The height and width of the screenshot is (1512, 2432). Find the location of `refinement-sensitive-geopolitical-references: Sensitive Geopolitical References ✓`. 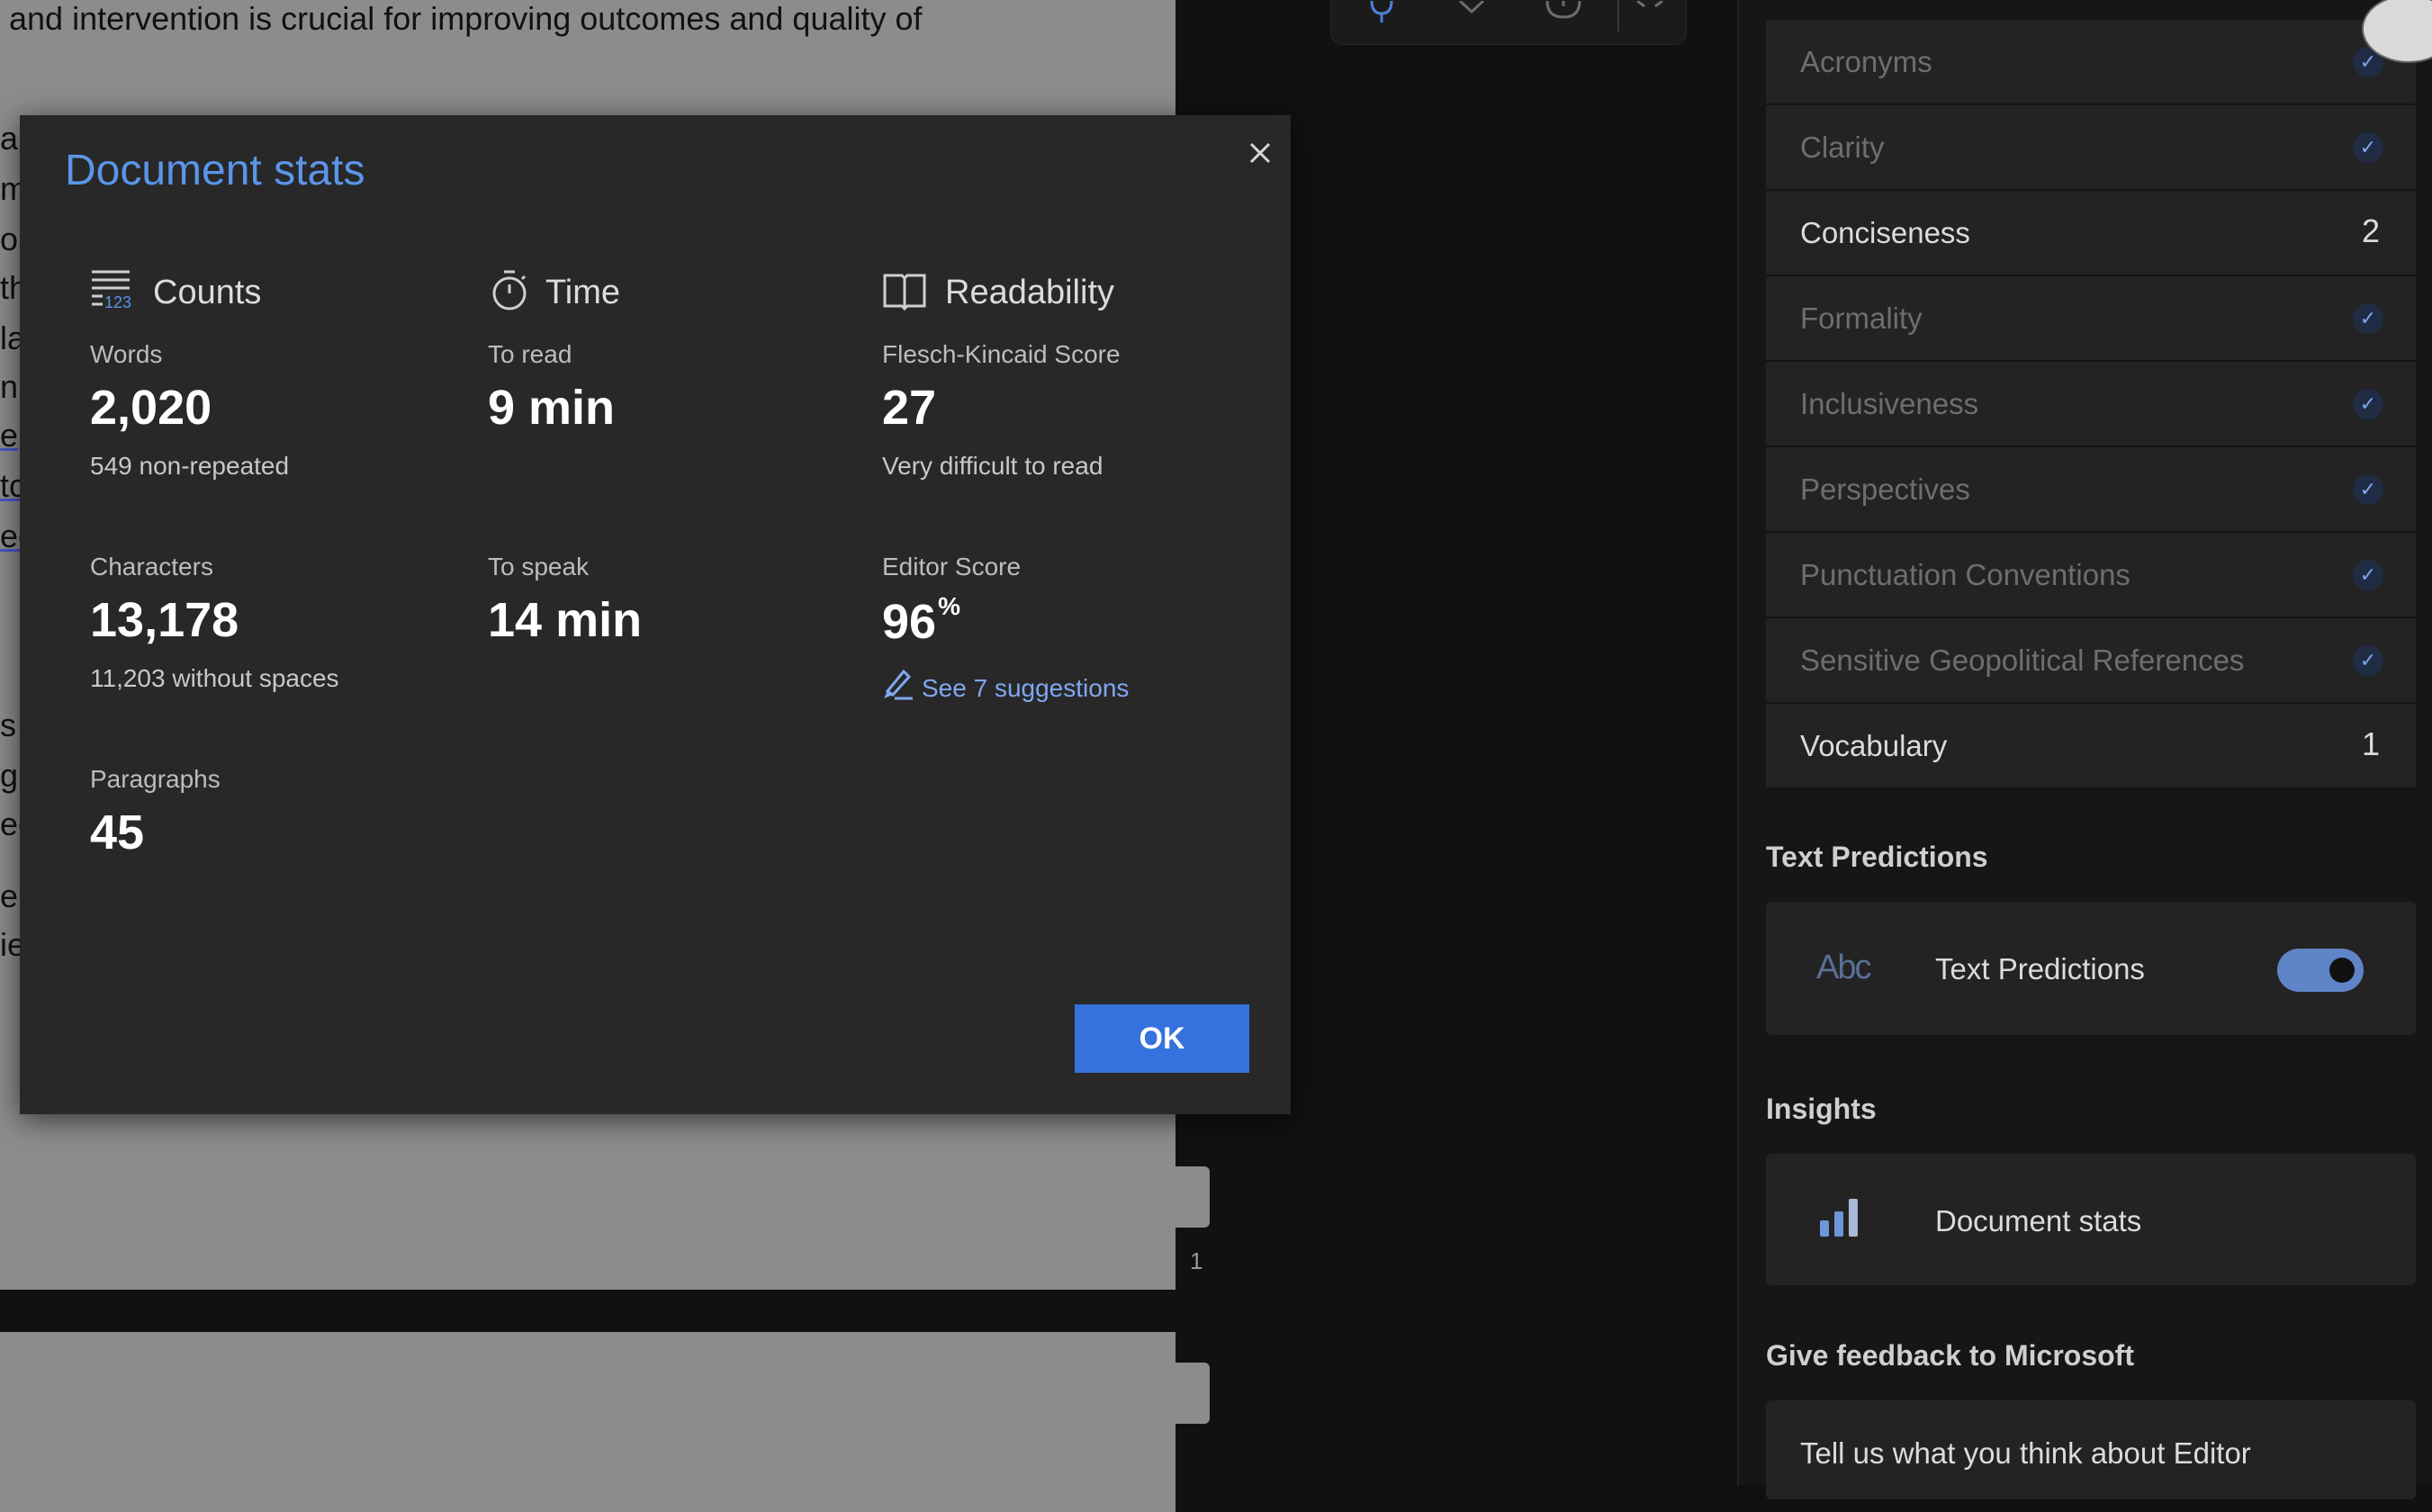

refinement-sensitive-geopolitical-references: Sensitive Geopolitical References ✓ is located at coordinates (2091, 661).